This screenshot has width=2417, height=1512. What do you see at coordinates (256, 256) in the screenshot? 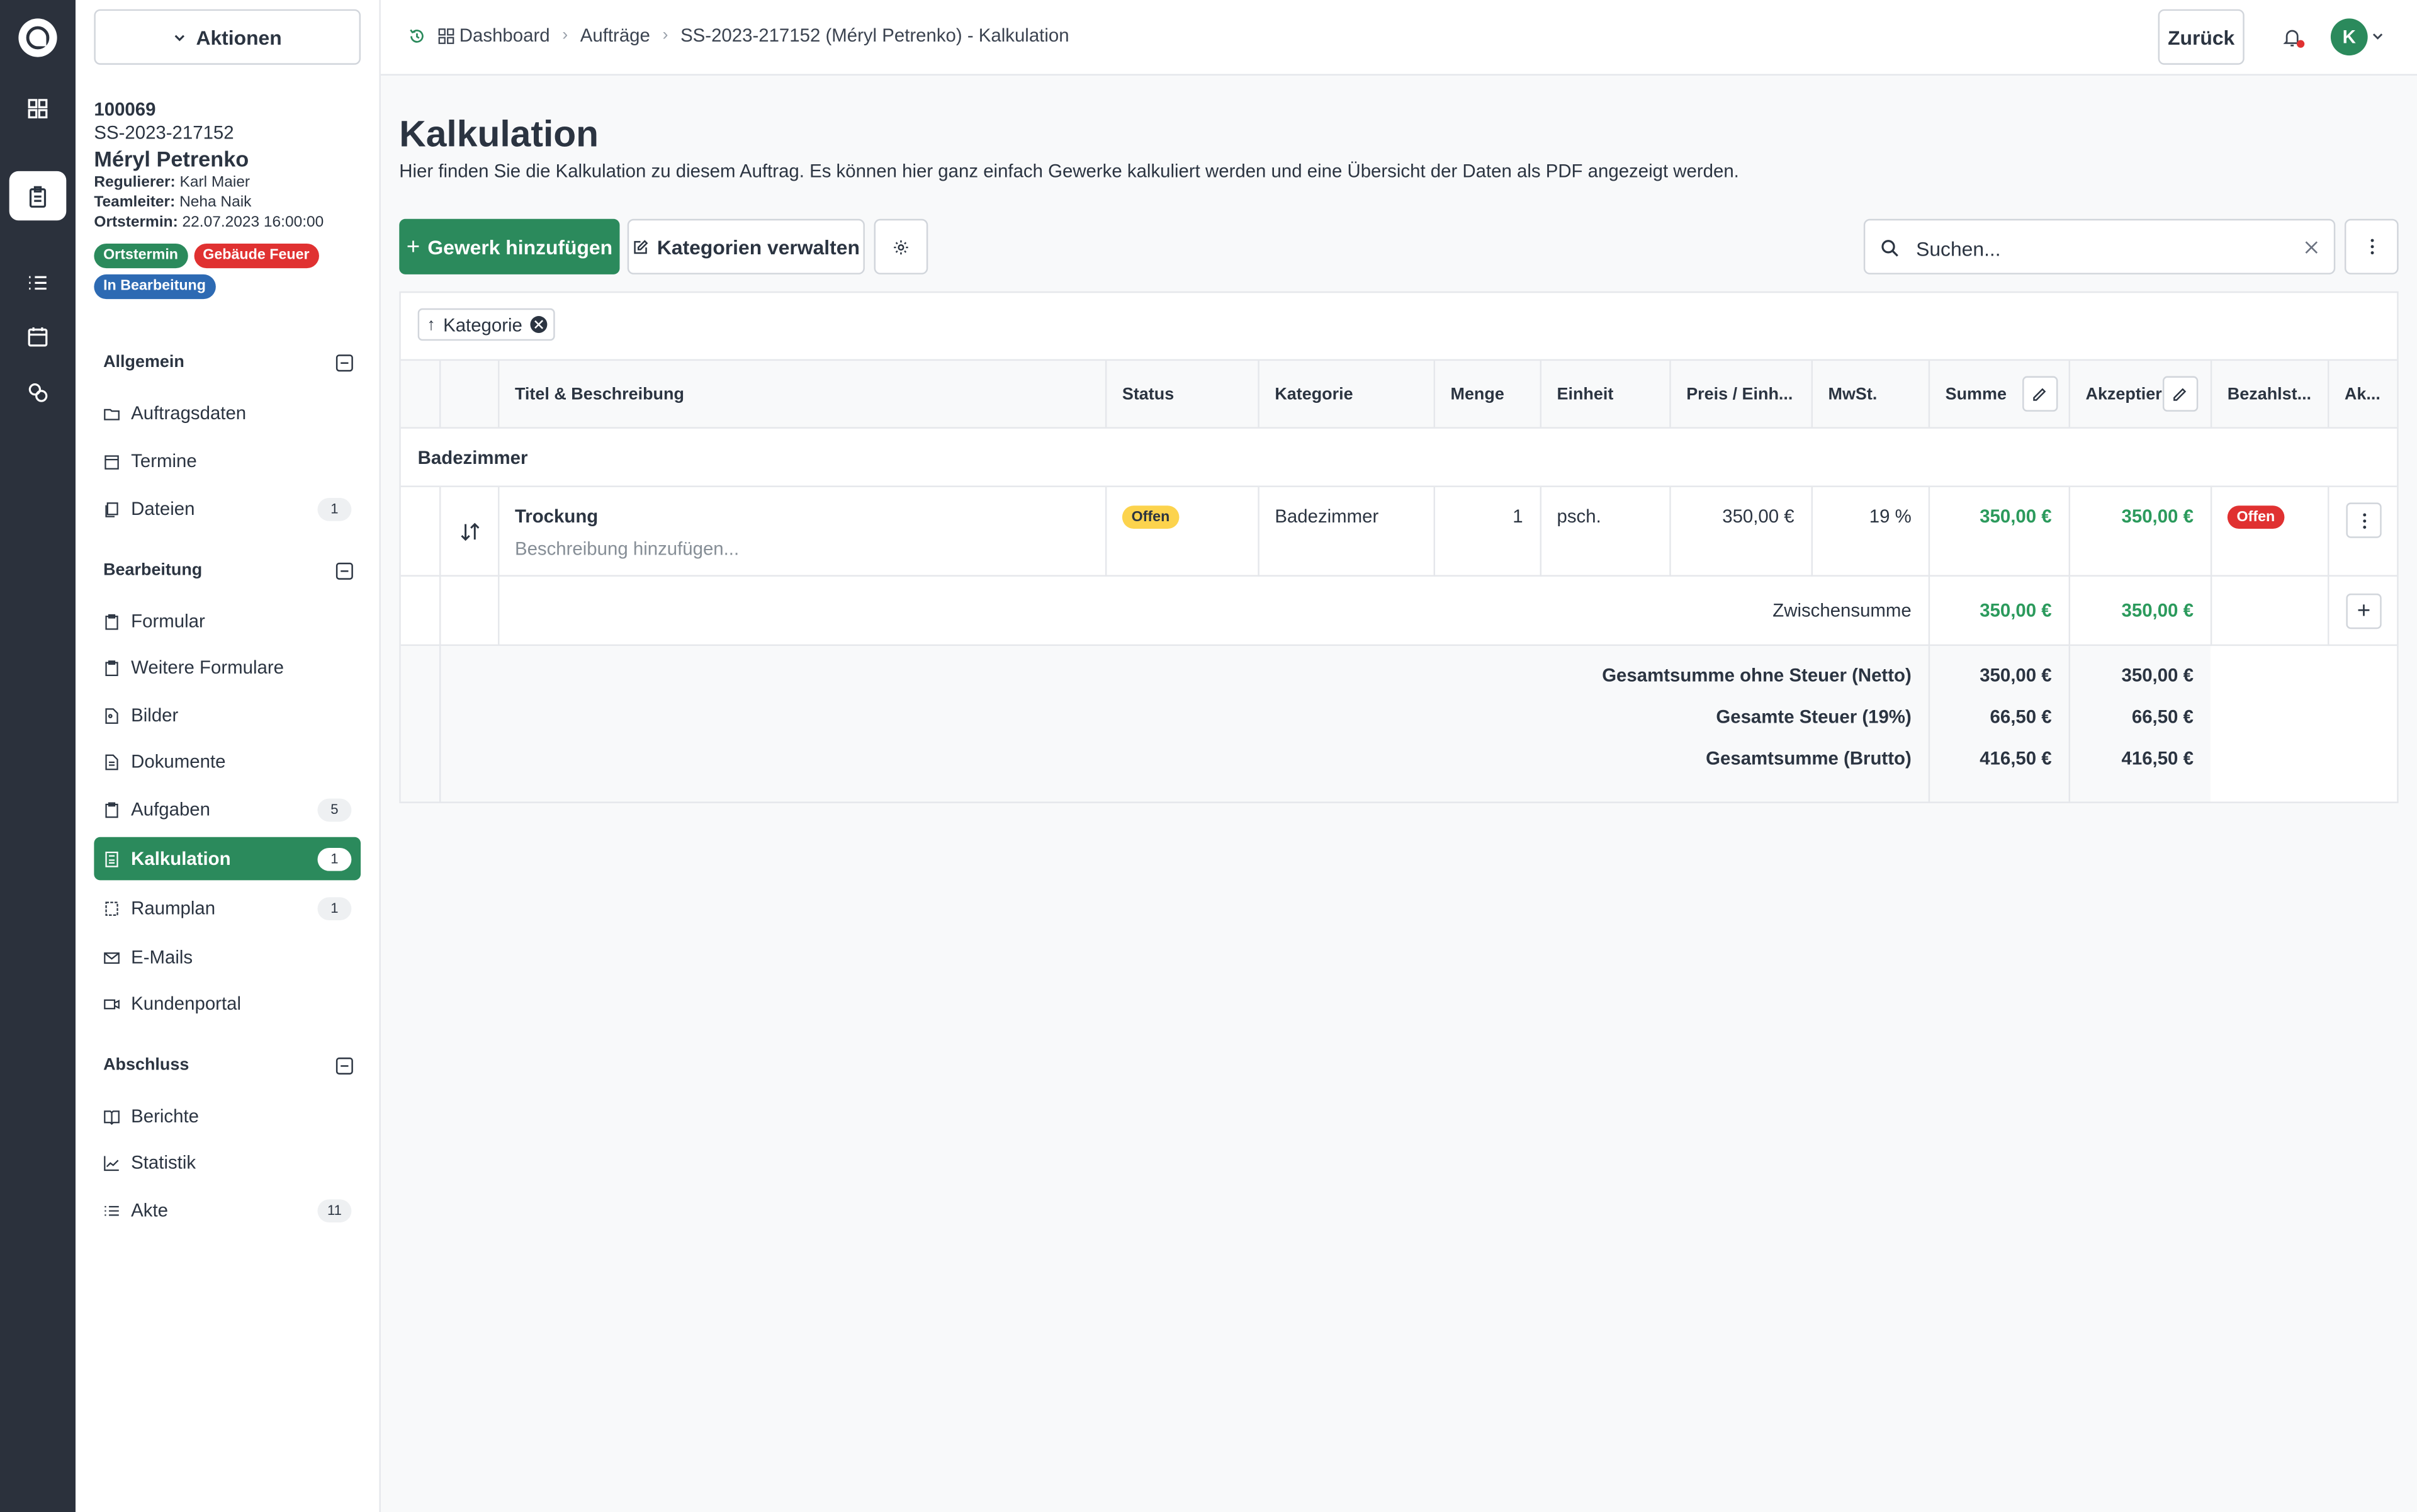
I see `status-badge: Gebäude Feuer` at bounding box center [256, 256].